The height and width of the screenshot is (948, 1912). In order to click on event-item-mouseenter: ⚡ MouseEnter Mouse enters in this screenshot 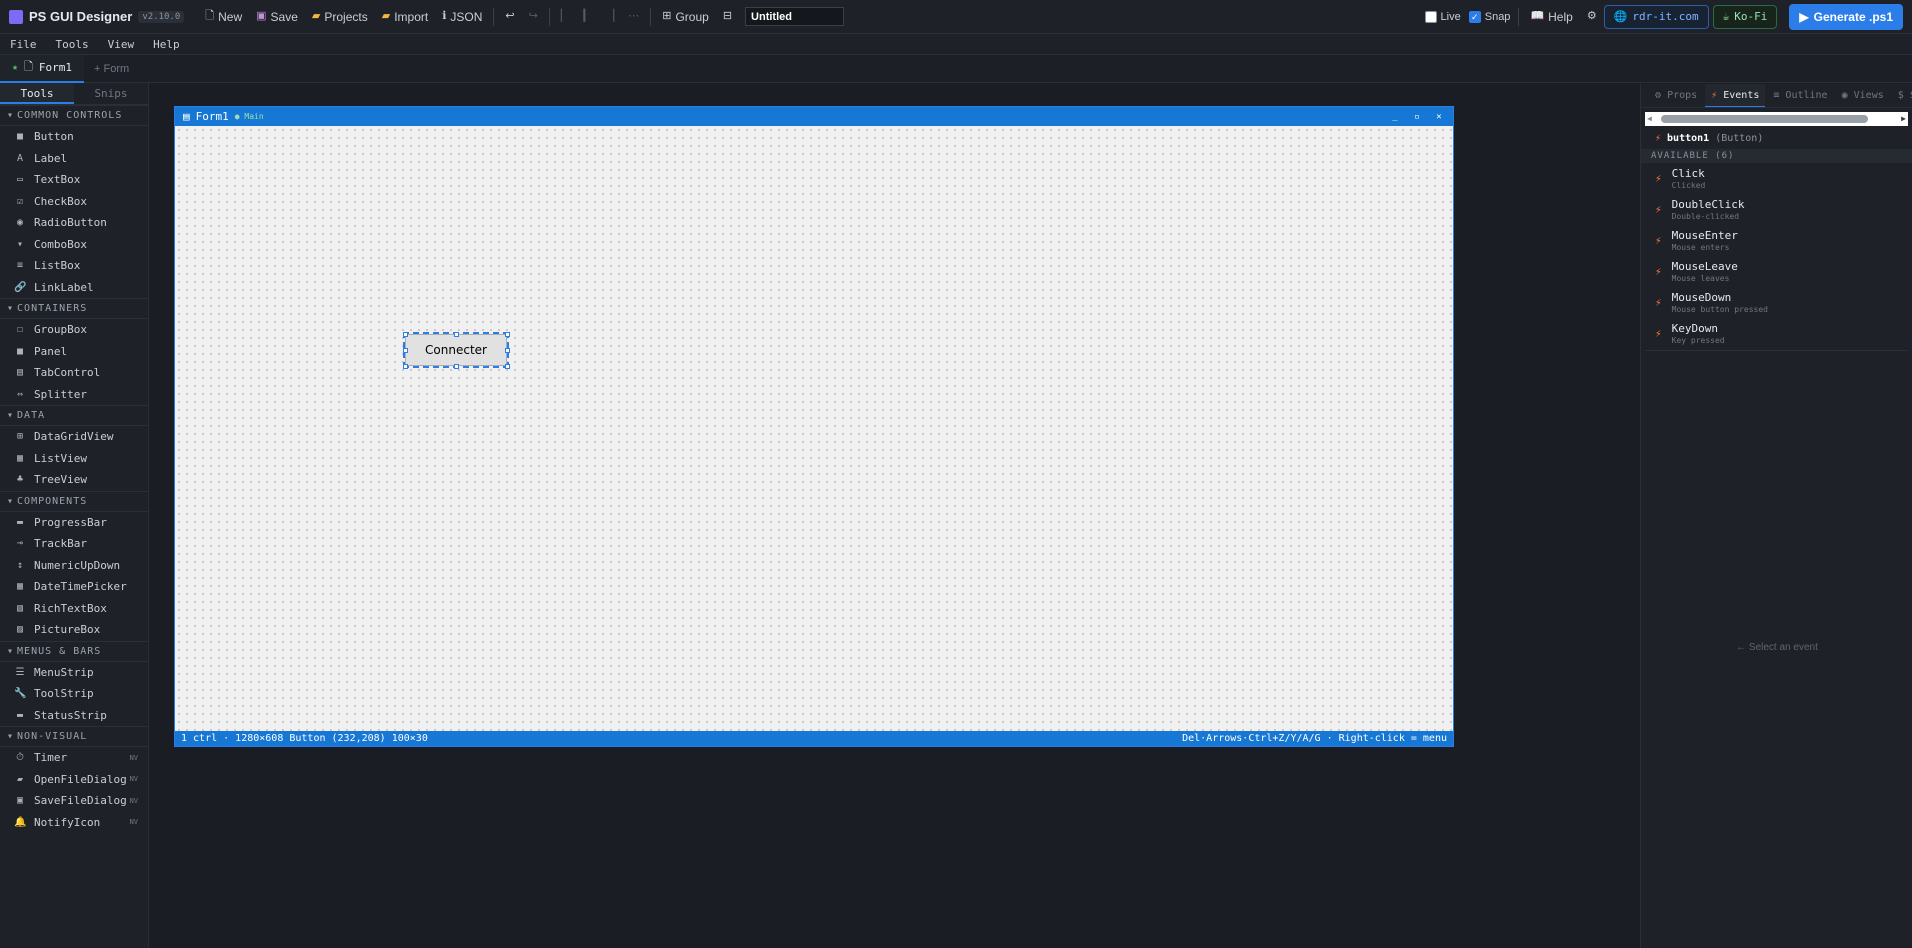, I will do `click(1776, 240)`.